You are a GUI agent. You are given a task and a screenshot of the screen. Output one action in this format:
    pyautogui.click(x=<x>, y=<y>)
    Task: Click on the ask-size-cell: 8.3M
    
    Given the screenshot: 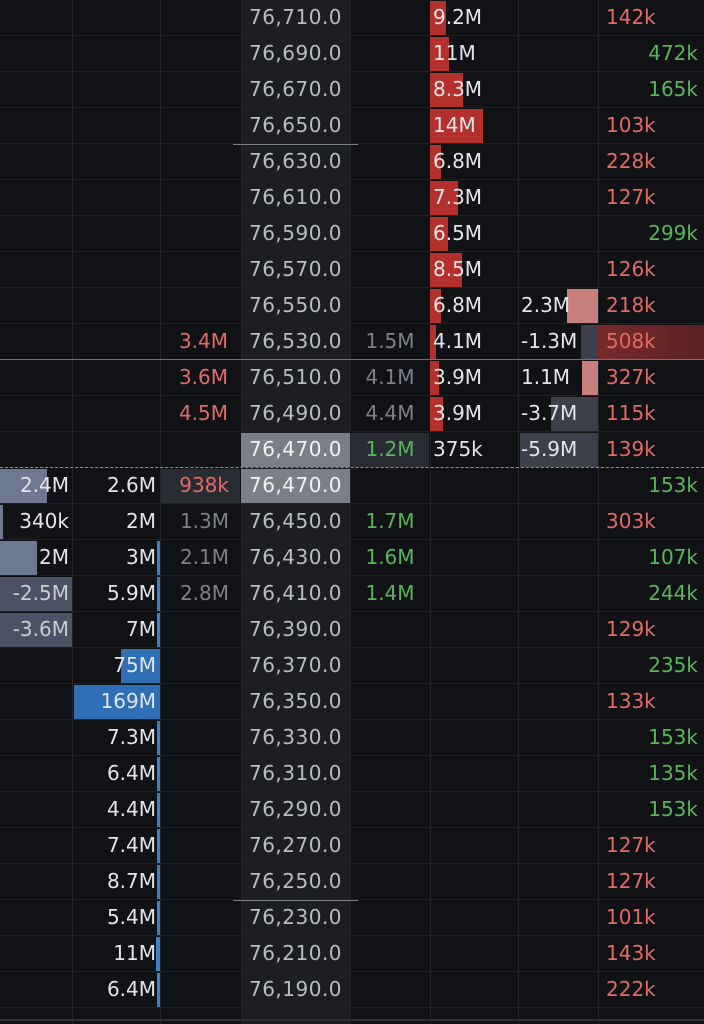 What is the action you would take?
    pyautogui.click(x=474, y=90)
    